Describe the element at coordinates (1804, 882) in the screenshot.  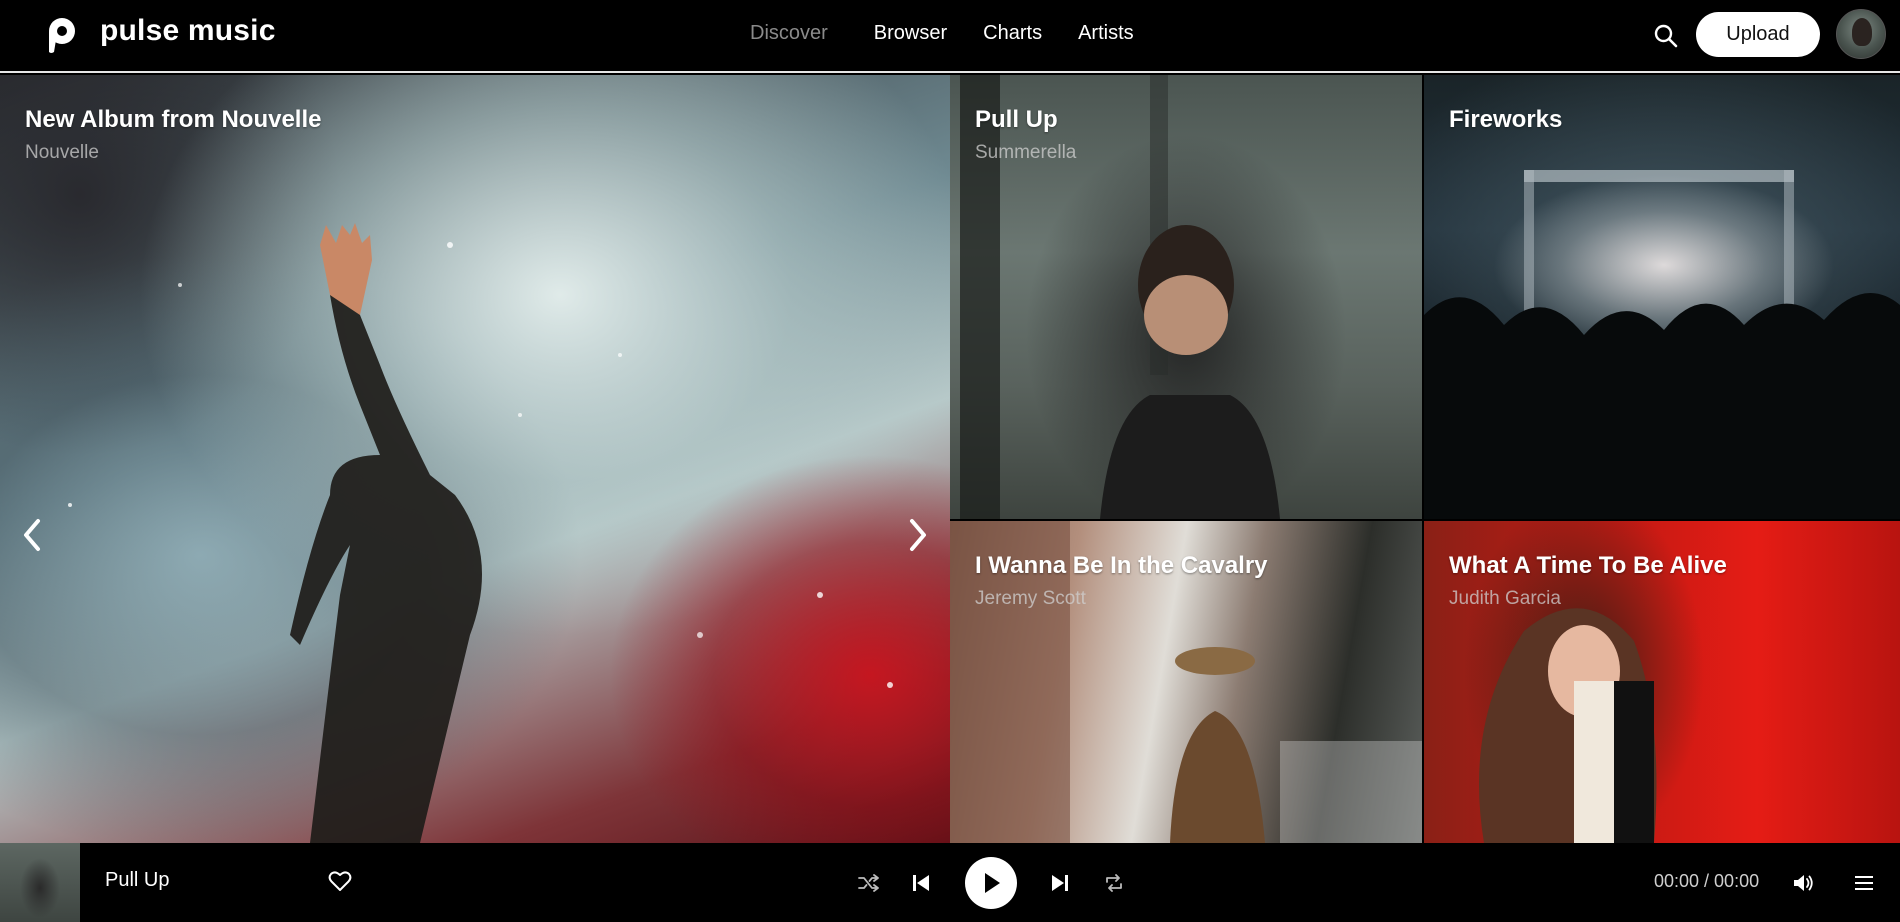
I see `volume-icon` at that location.